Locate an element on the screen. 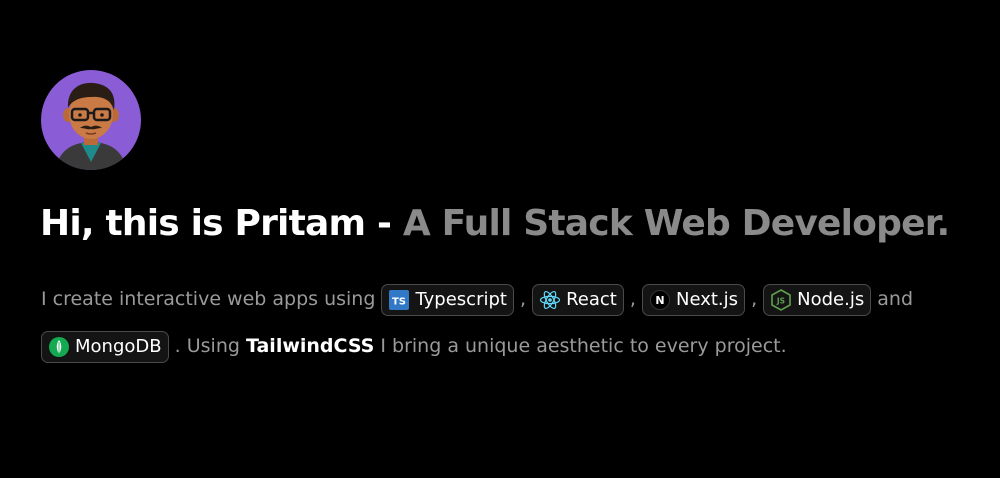 Image resolution: width=1000 pixels, height=478 pixels. tech-chip-react: React is located at coordinates (578, 299).